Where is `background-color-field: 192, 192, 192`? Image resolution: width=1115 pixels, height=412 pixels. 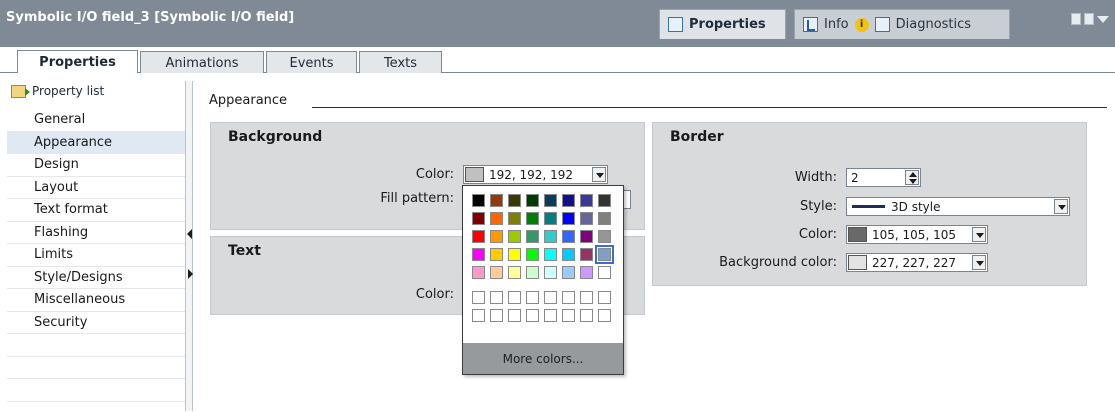 background-color-field: 192, 192, 192 is located at coordinates (535, 174).